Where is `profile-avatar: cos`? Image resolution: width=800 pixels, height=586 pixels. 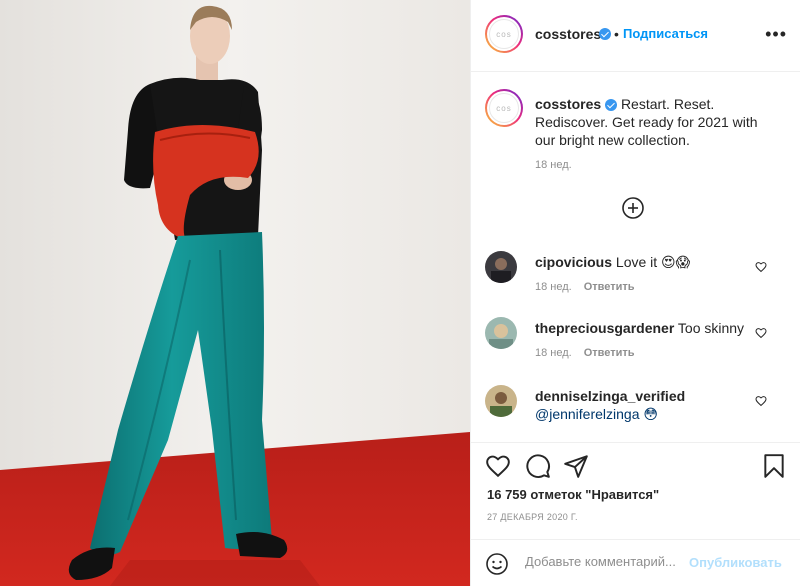
profile-avatar: cos is located at coordinates (504, 34).